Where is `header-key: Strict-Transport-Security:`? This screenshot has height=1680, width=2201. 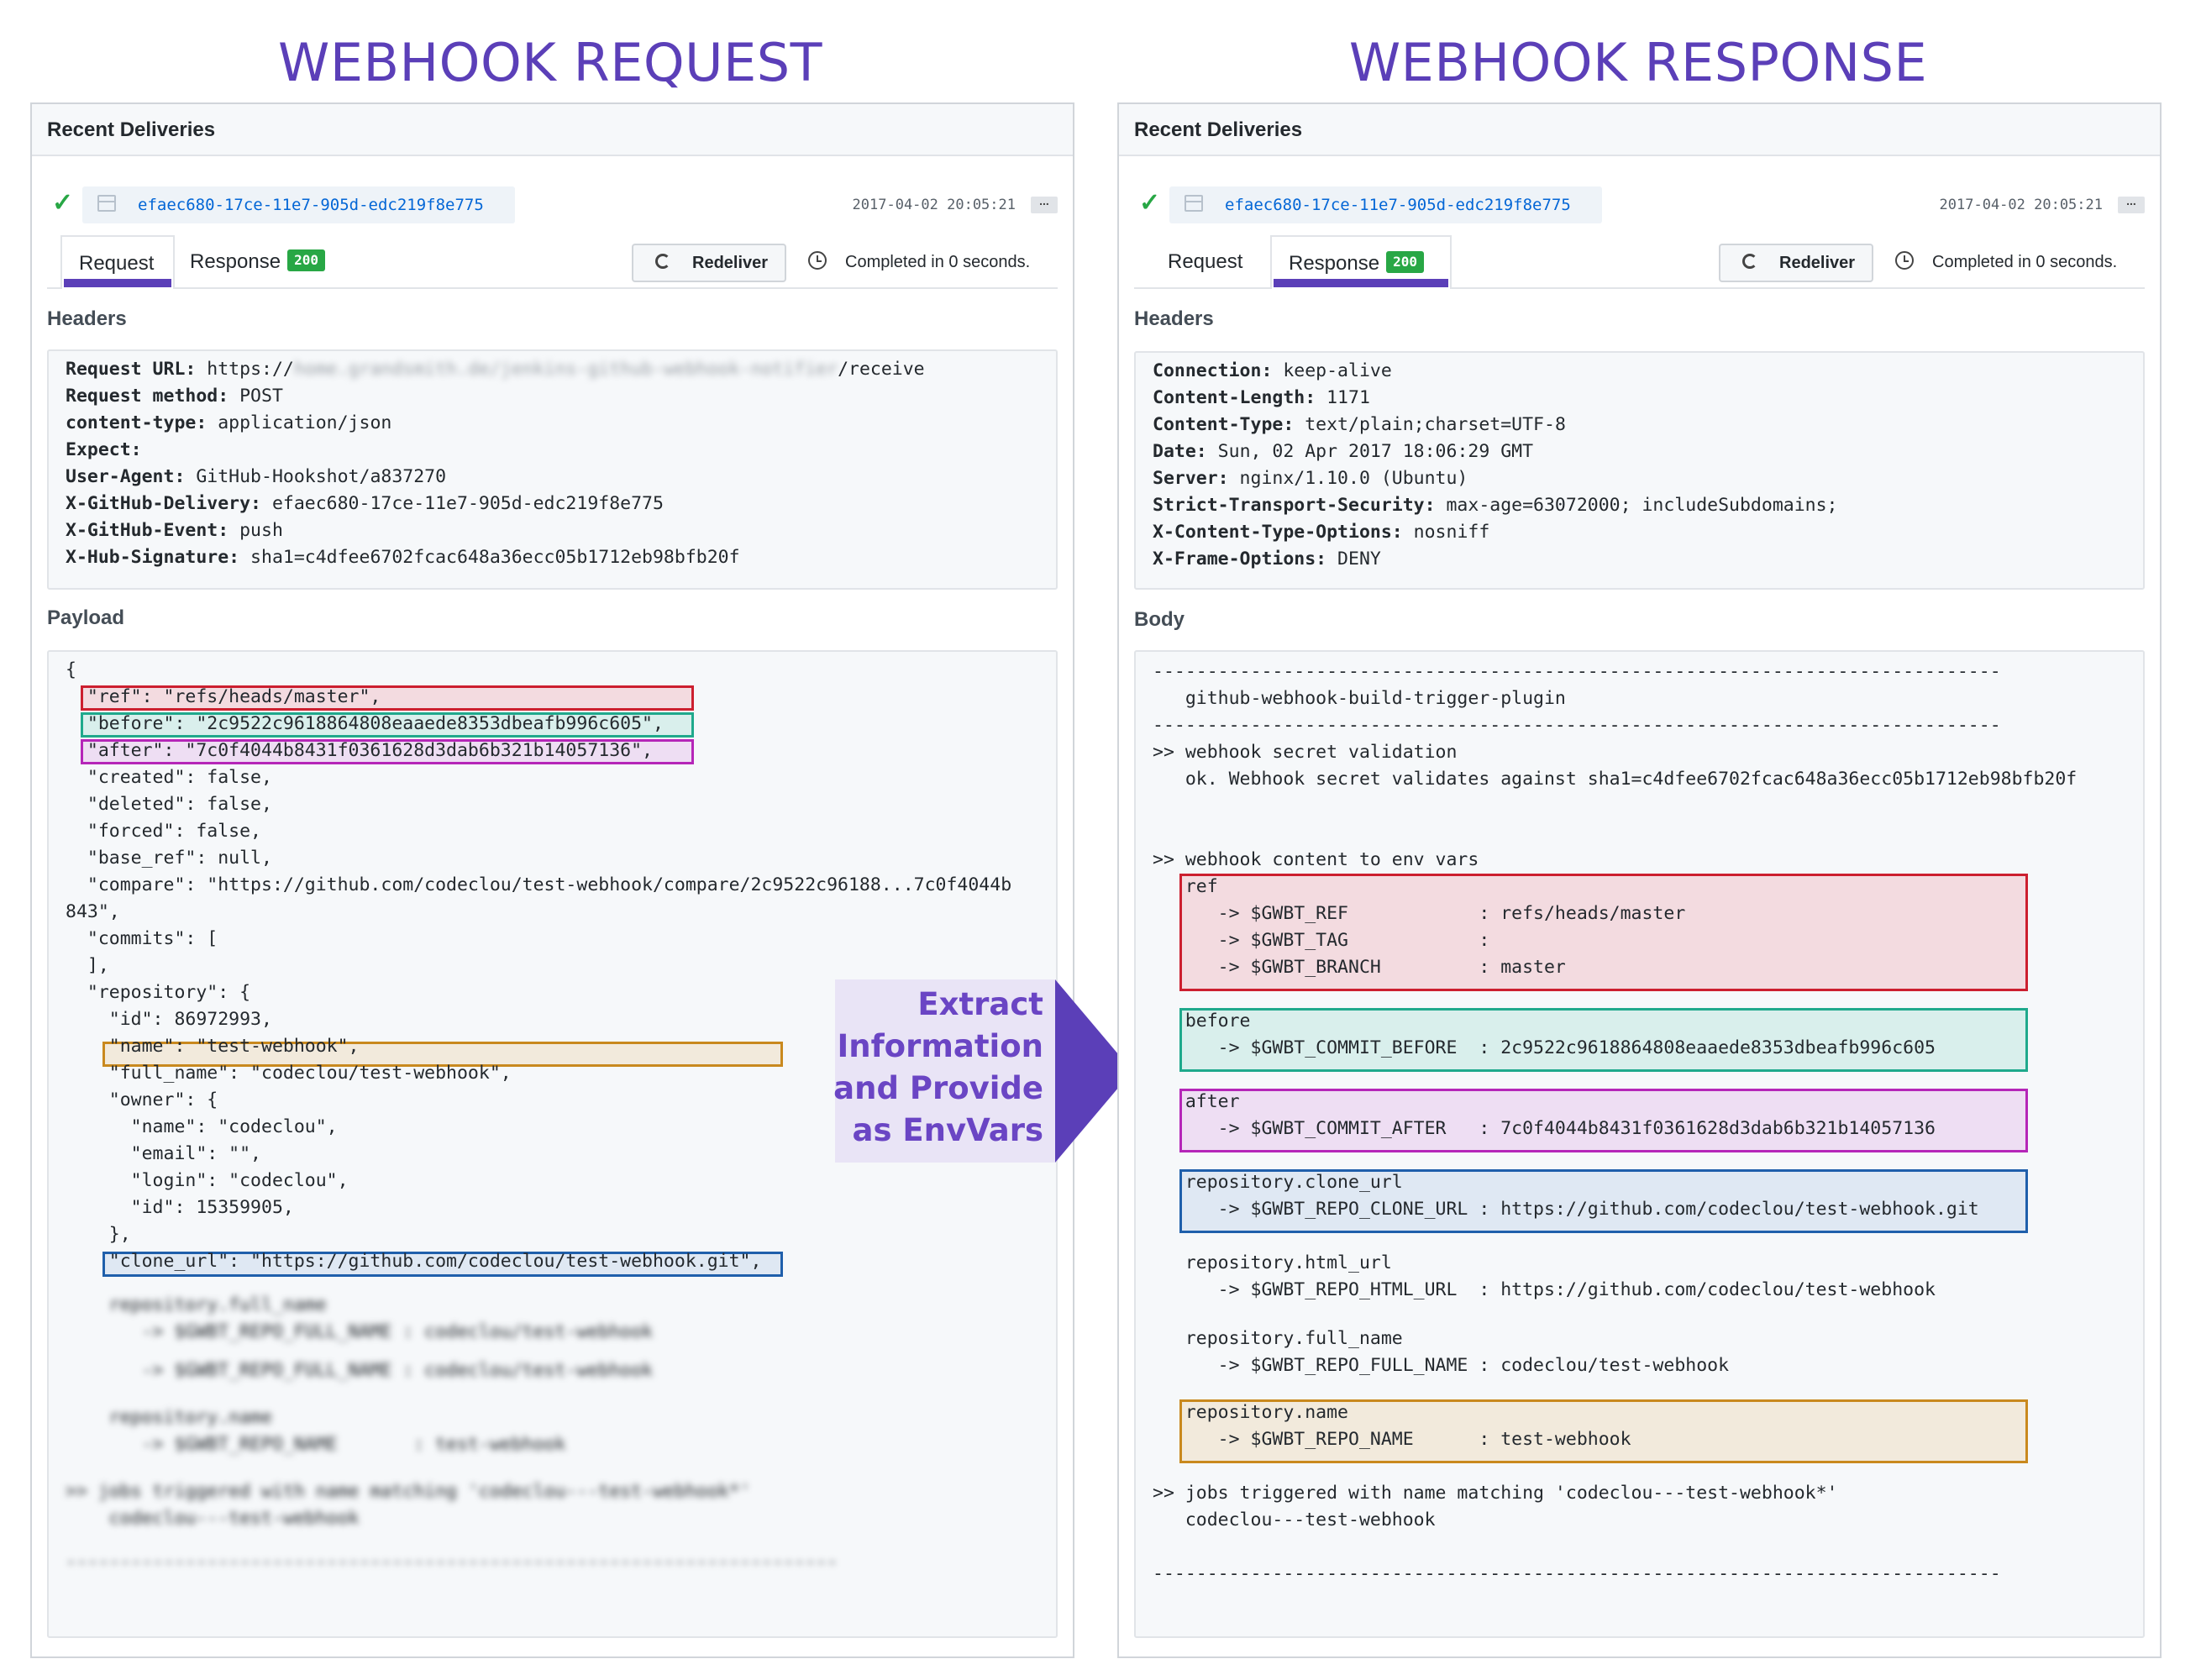
header-key: Strict-Transport-Security: is located at coordinates (1294, 505).